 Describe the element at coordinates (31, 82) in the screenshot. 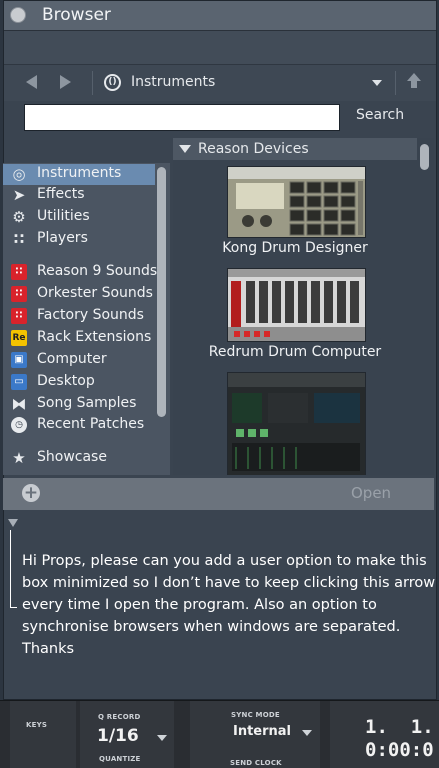

I see `back-arrow-icon` at that location.